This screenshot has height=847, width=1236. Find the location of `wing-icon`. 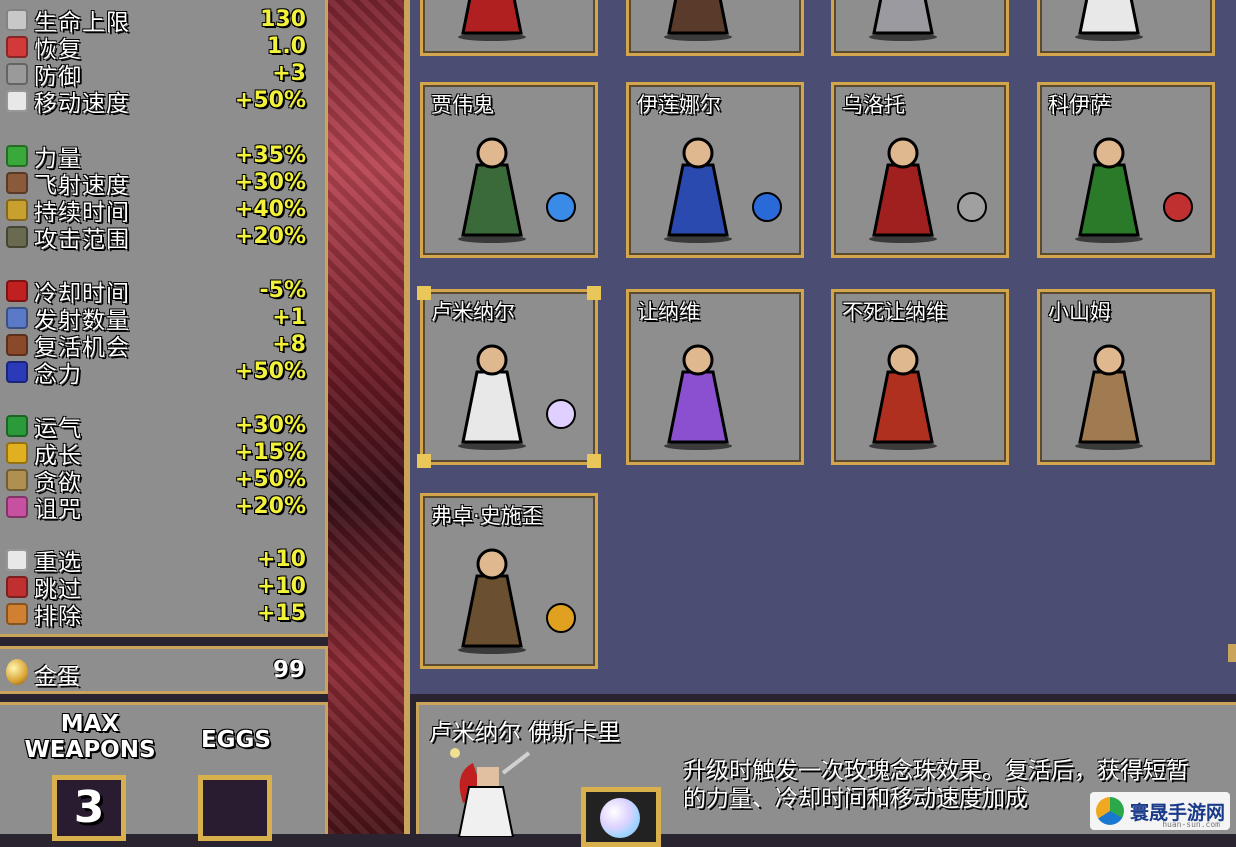

wing-icon is located at coordinates (17, 100).